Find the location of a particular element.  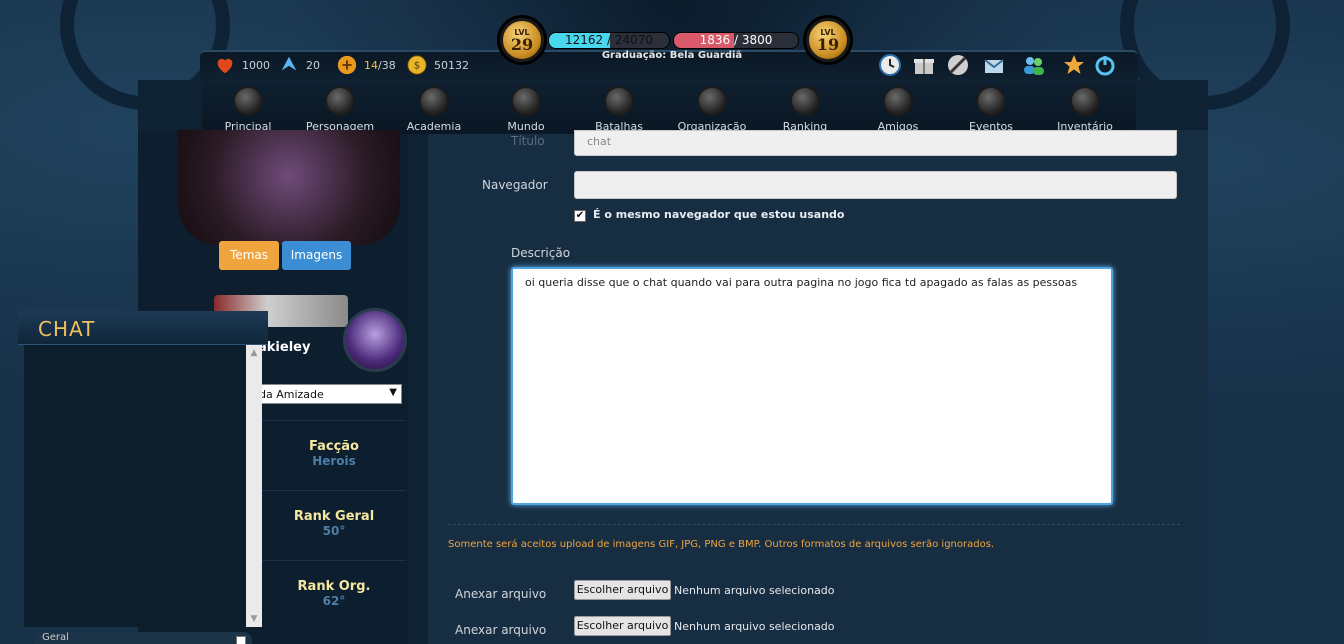

chat-title: CHAT is located at coordinates (67, 329).